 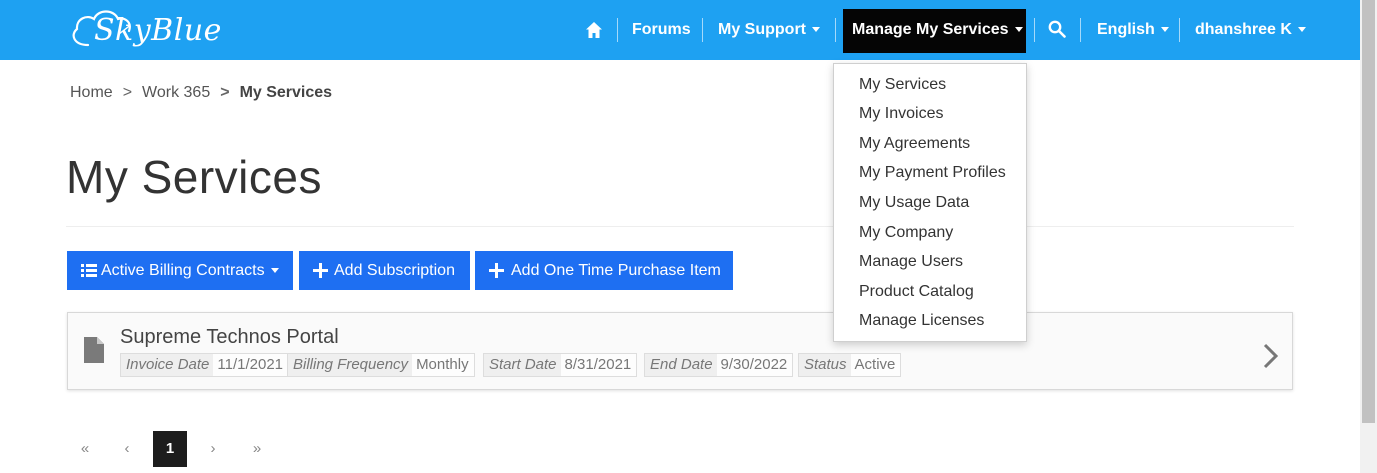 What do you see at coordinates (914, 203) in the screenshot?
I see `menu-item-my-usage-data: My Usage Data` at bounding box center [914, 203].